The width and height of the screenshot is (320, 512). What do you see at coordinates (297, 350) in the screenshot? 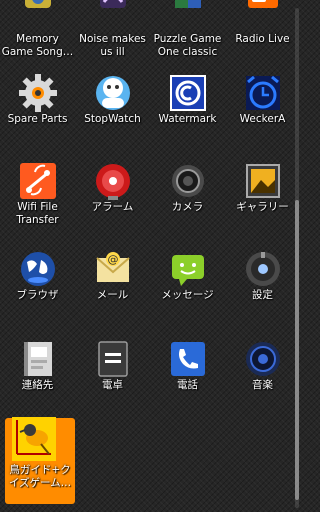
I see `scrollbar-thumb` at bounding box center [297, 350].